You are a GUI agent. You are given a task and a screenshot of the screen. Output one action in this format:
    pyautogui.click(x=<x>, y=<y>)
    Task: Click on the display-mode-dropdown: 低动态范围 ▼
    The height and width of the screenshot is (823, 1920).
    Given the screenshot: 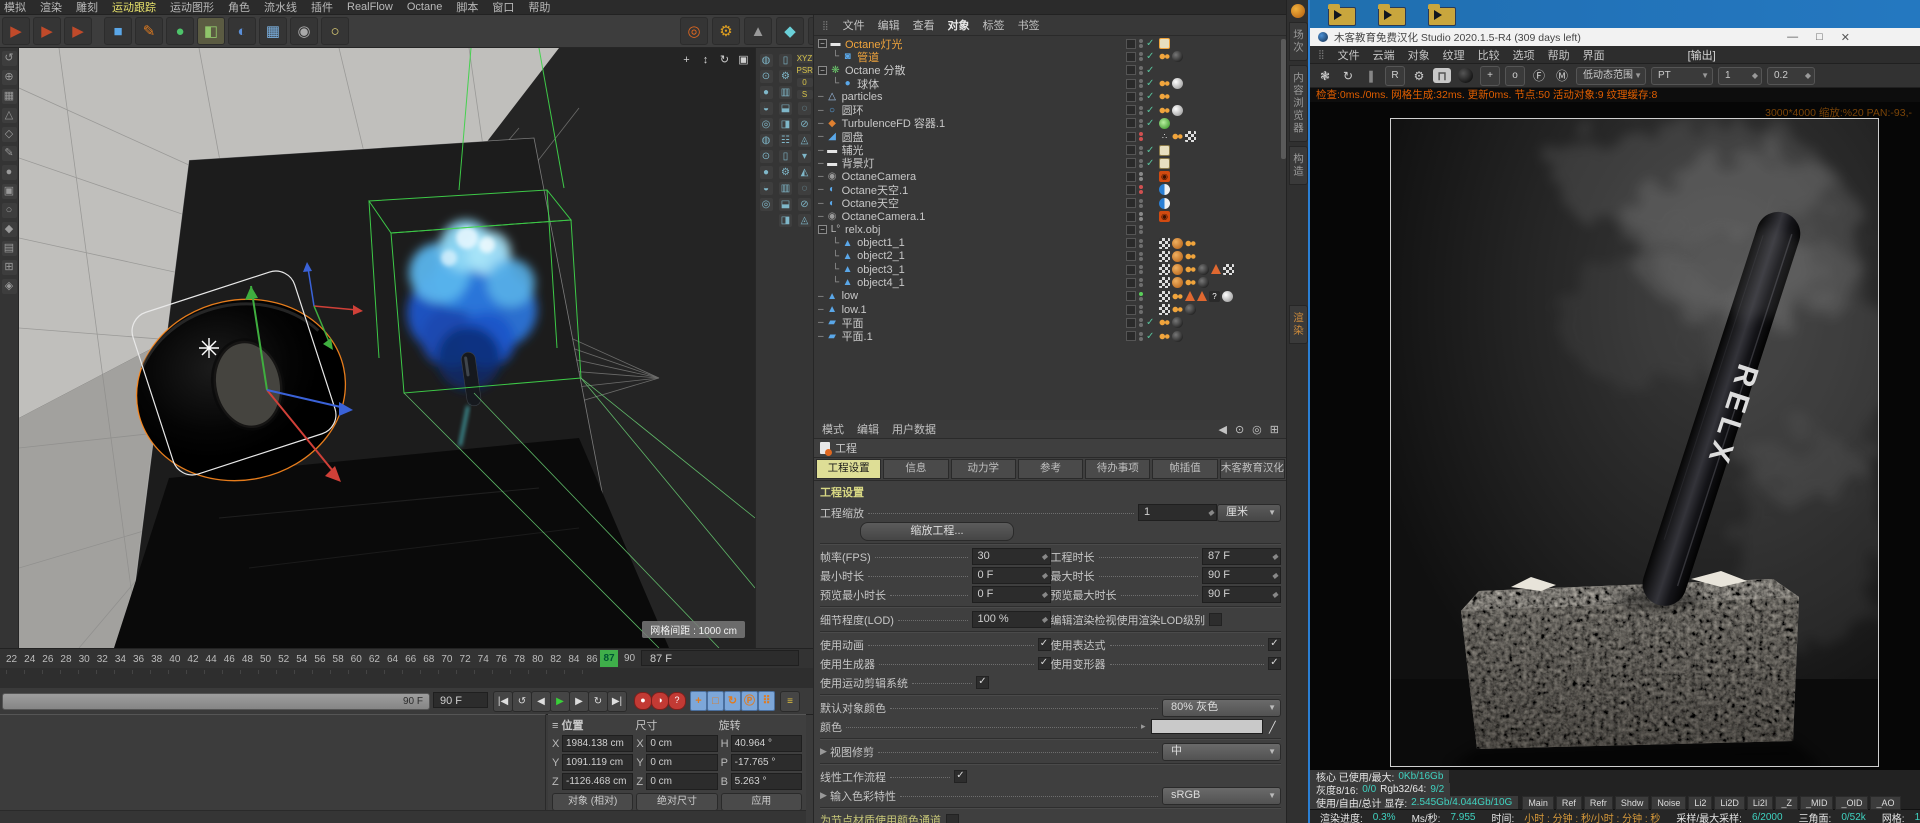 What is the action you would take?
    pyautogui.click(x=1611, y=75)
    